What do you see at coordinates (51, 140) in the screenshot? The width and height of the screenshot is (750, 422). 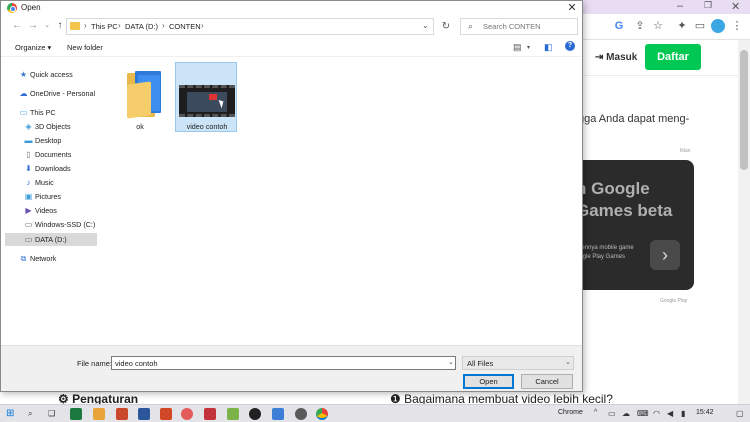 I see `sidebar-item-desktop: ▬ Desktop` at bounding box center [51, 140].